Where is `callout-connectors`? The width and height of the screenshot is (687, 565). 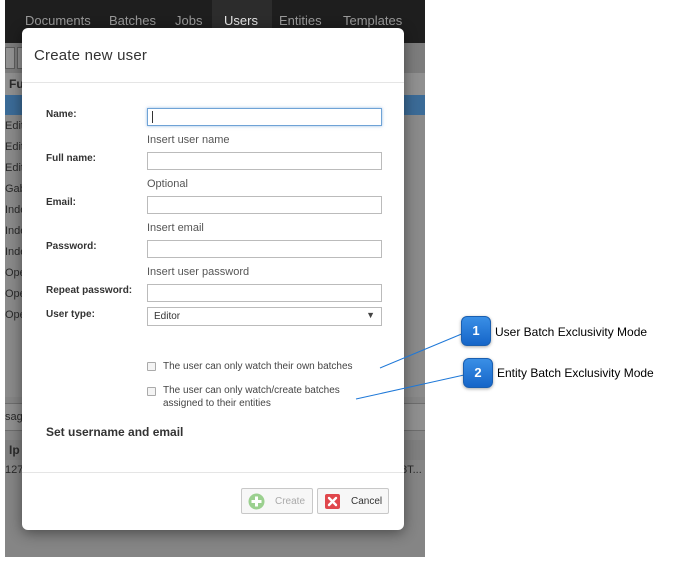 callout-connectors is located at coordinates (410, 366).